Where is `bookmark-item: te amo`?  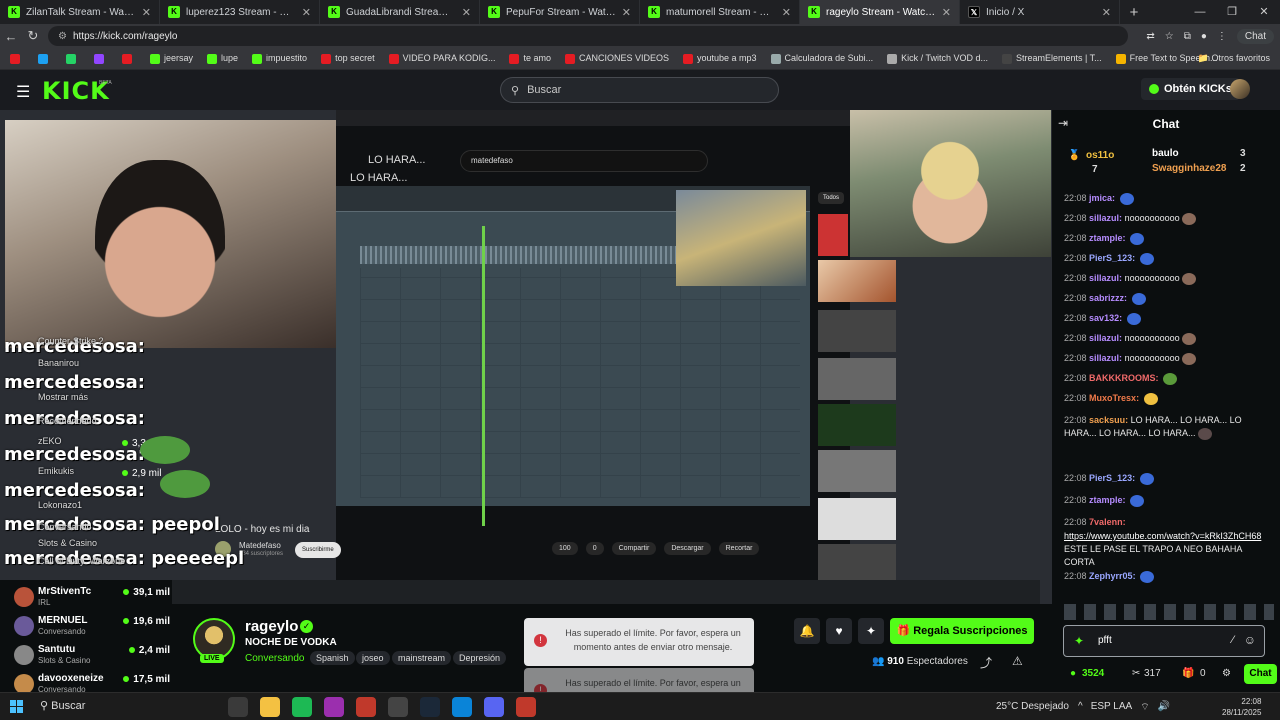
bookmark-item: te amo is located at coordinates (530, 58).